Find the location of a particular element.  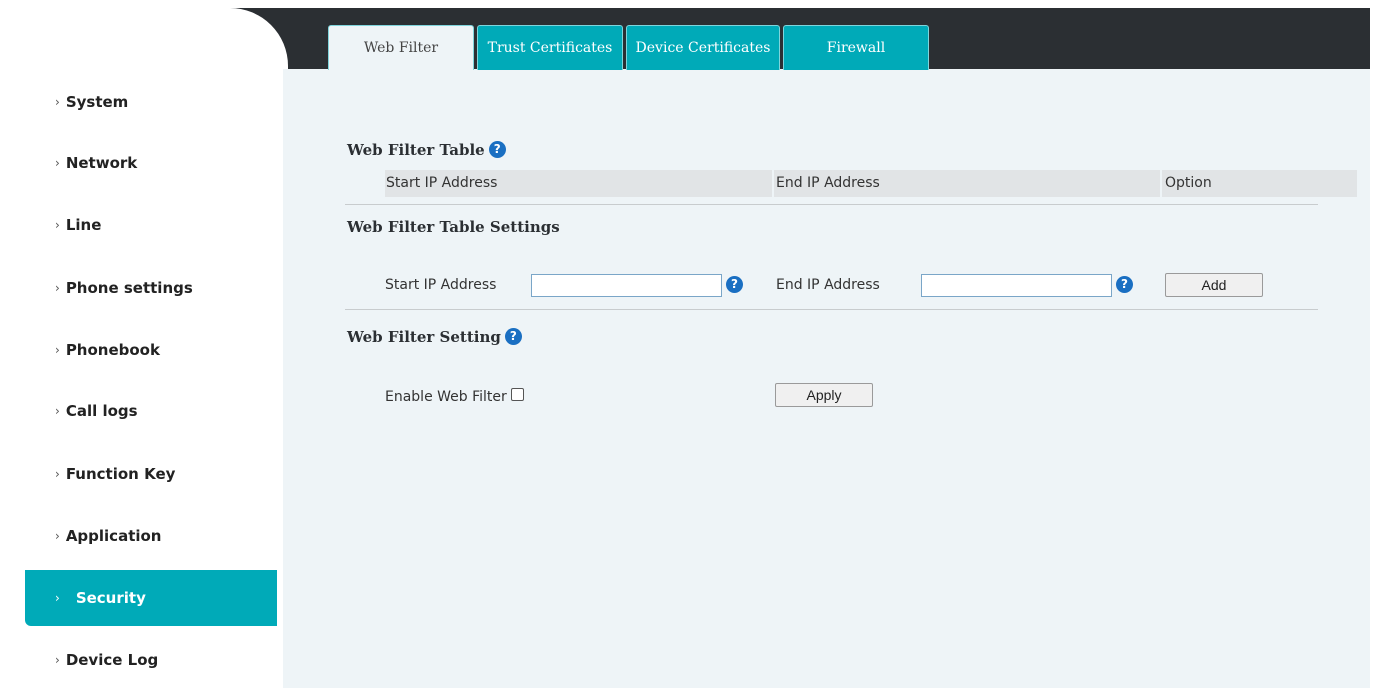

sidebar-item-phone-settings: › Phone settings is located at coordinates (151, 288).